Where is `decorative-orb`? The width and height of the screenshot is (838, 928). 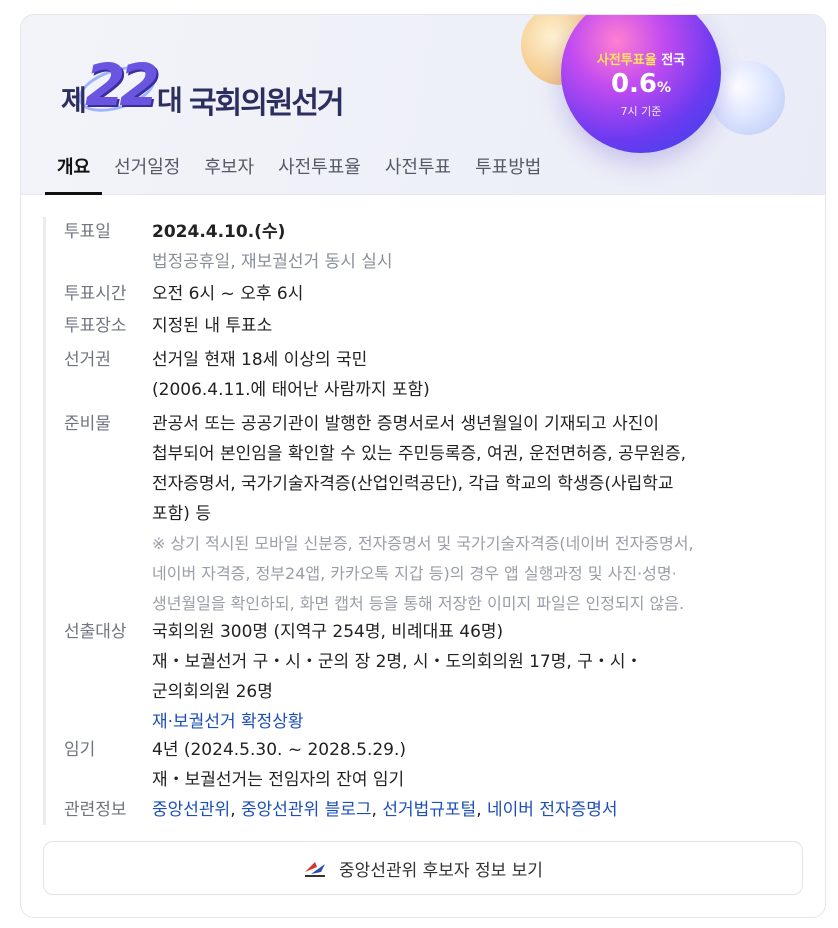 decorative-orb is located at coordinates (748, 98).